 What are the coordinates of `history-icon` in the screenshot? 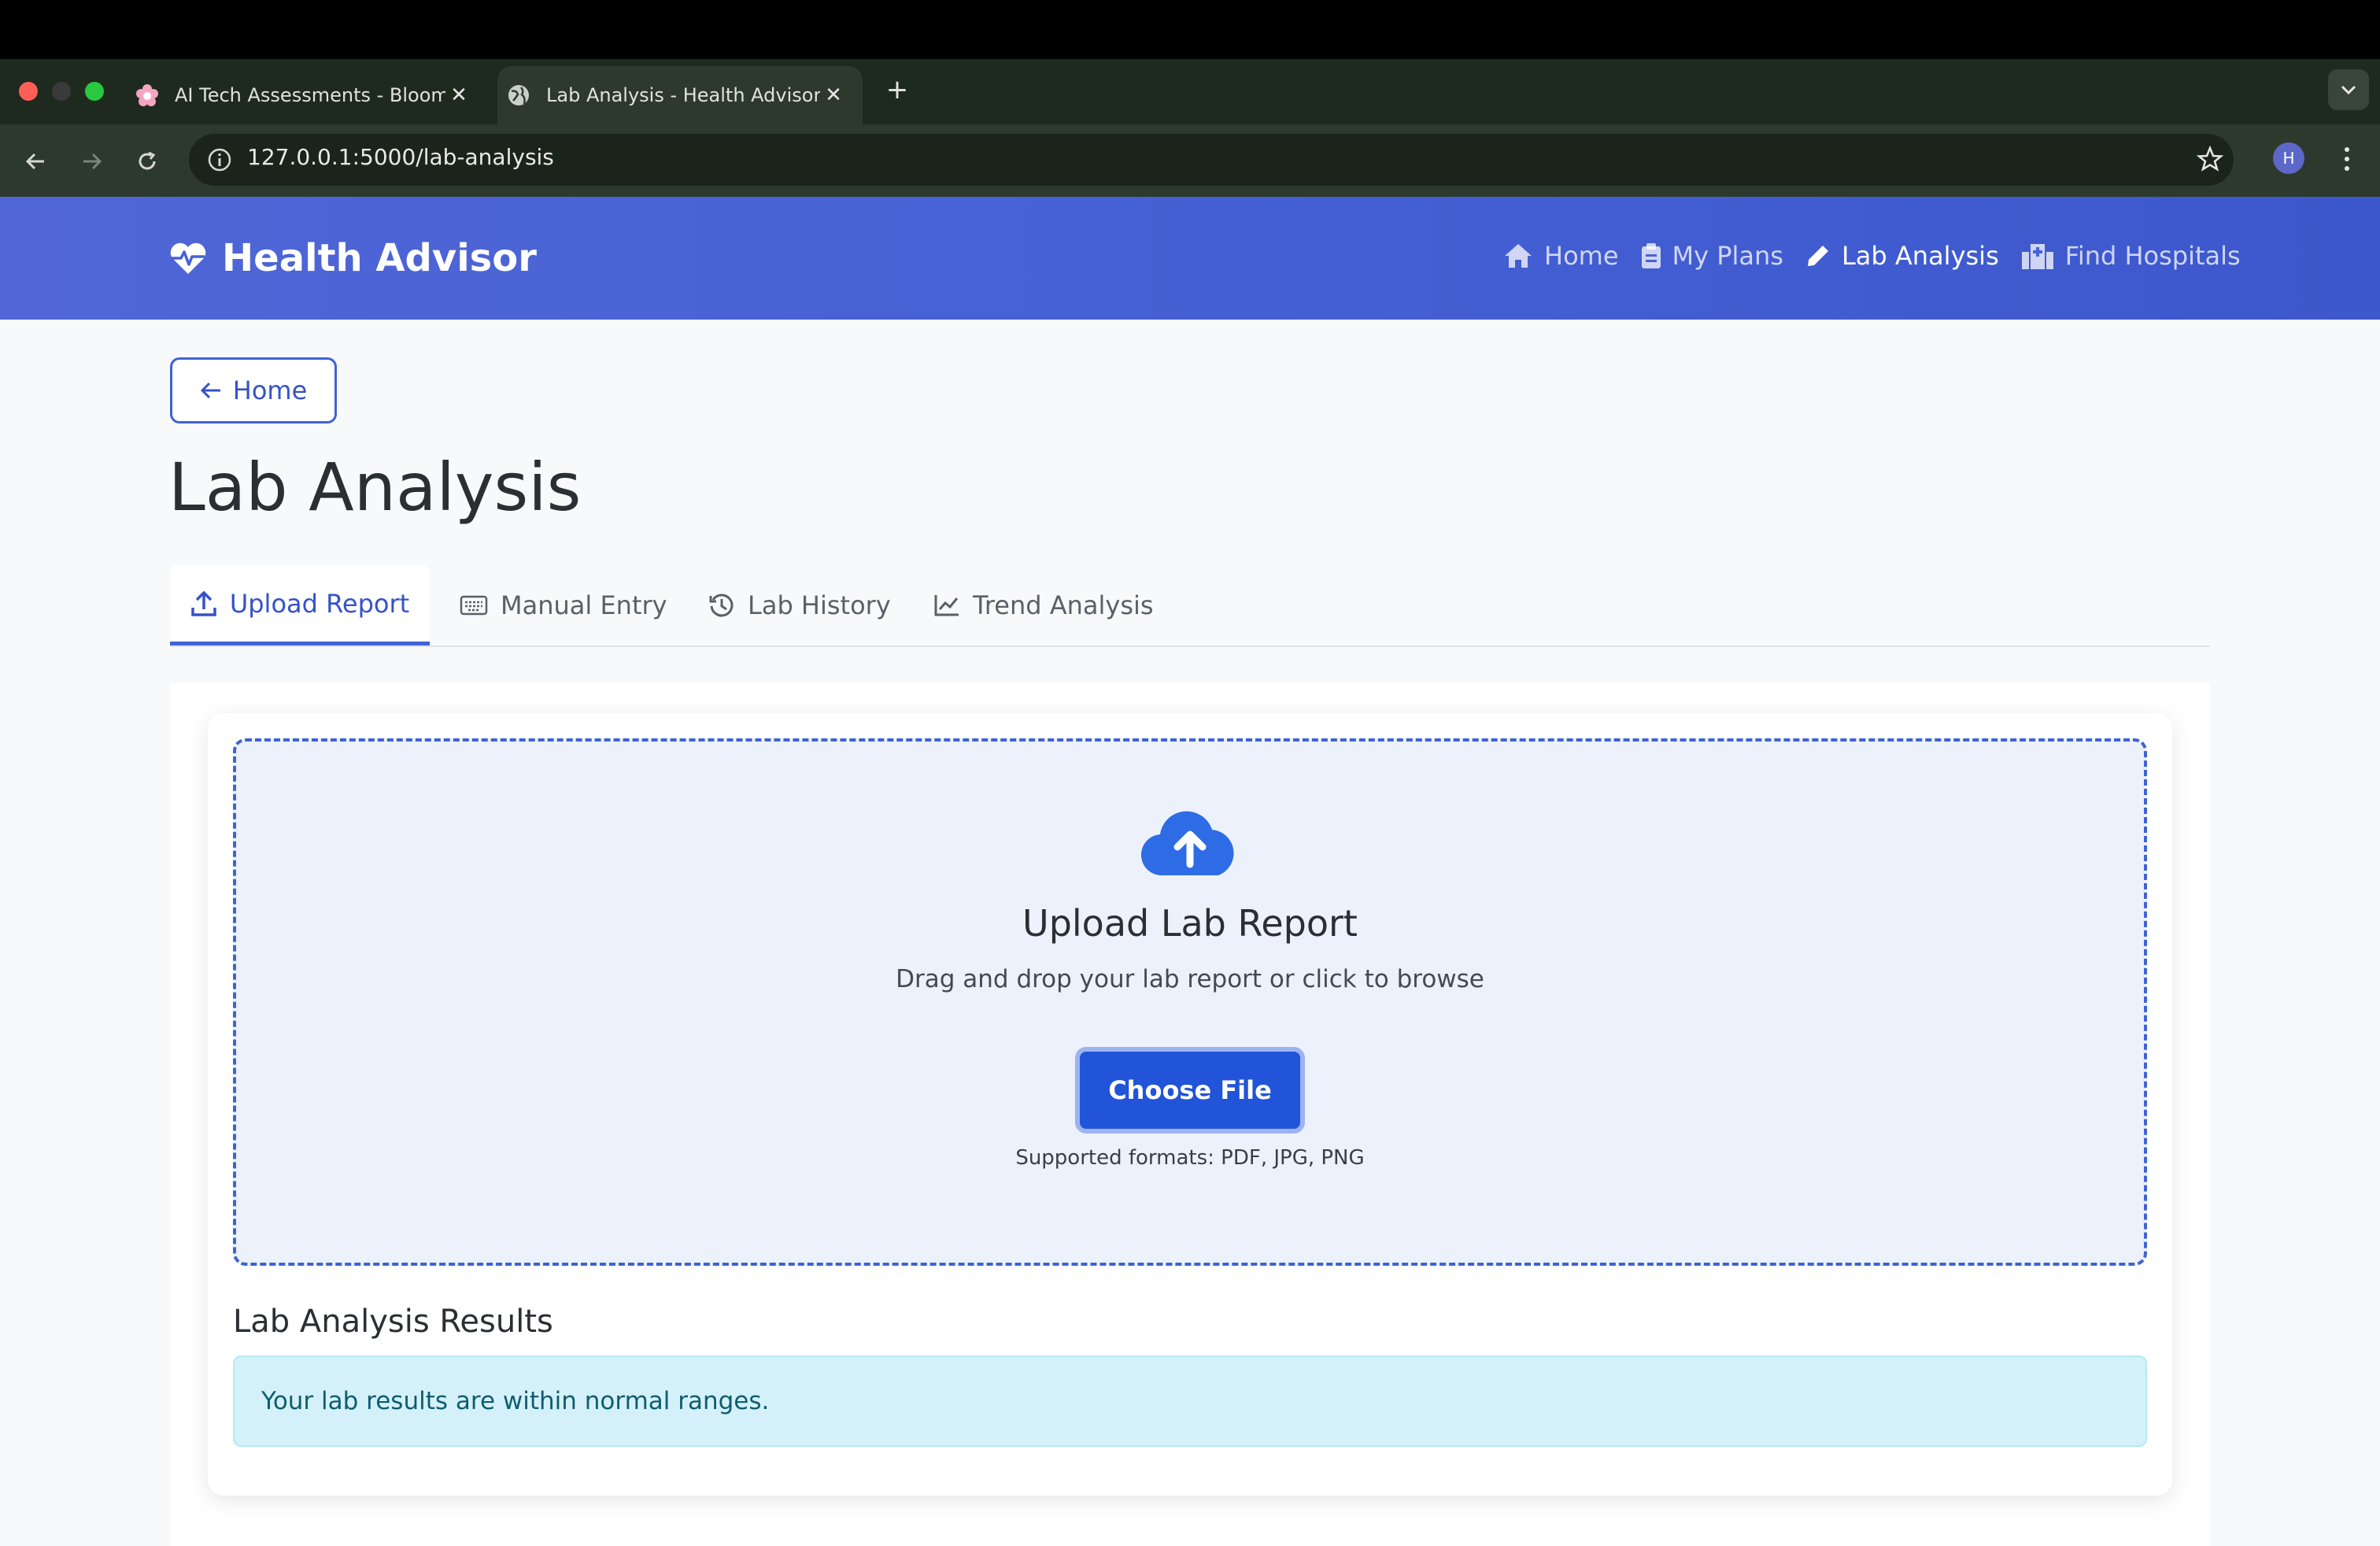 It's located at (721, 605).